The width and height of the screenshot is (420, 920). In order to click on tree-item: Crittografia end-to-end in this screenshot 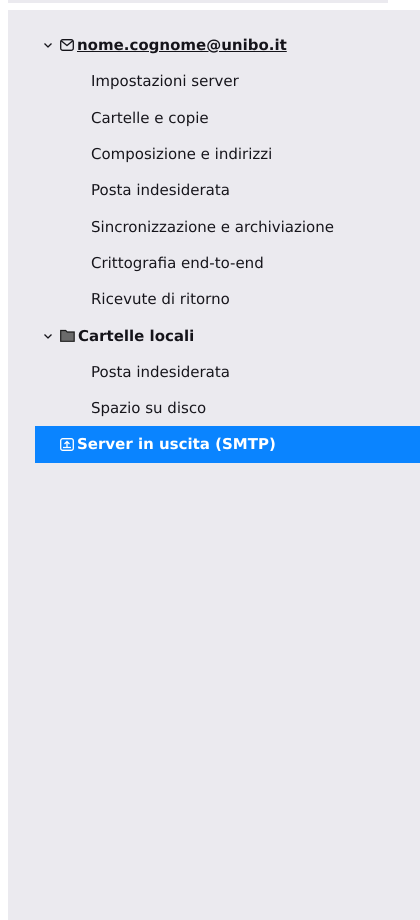, I will do `click(227, 263)`.